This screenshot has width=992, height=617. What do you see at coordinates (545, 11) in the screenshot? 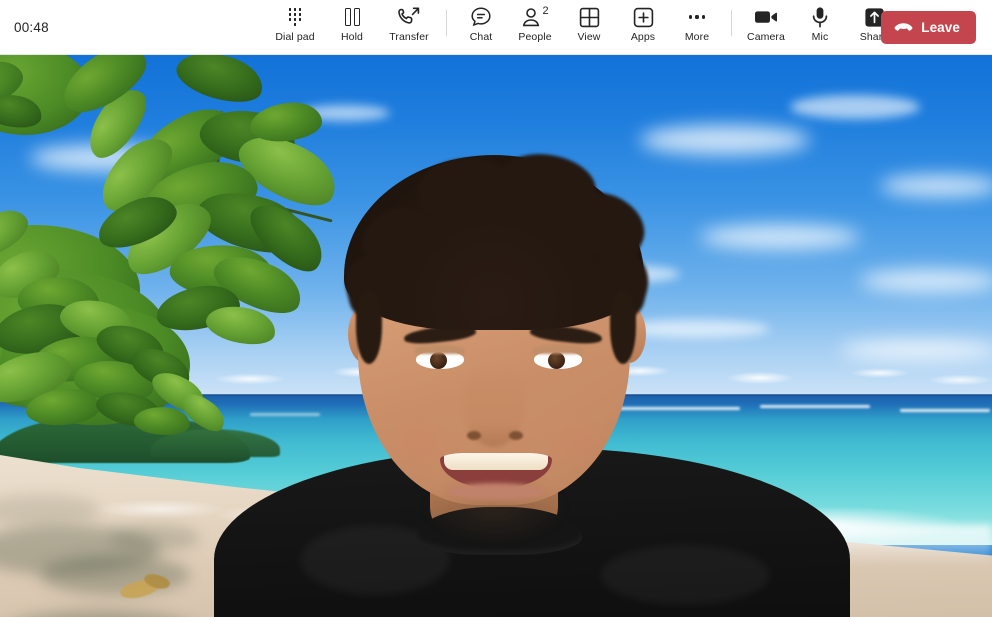
I see `people-count-badge: 2` at bounding box center [545, 11].